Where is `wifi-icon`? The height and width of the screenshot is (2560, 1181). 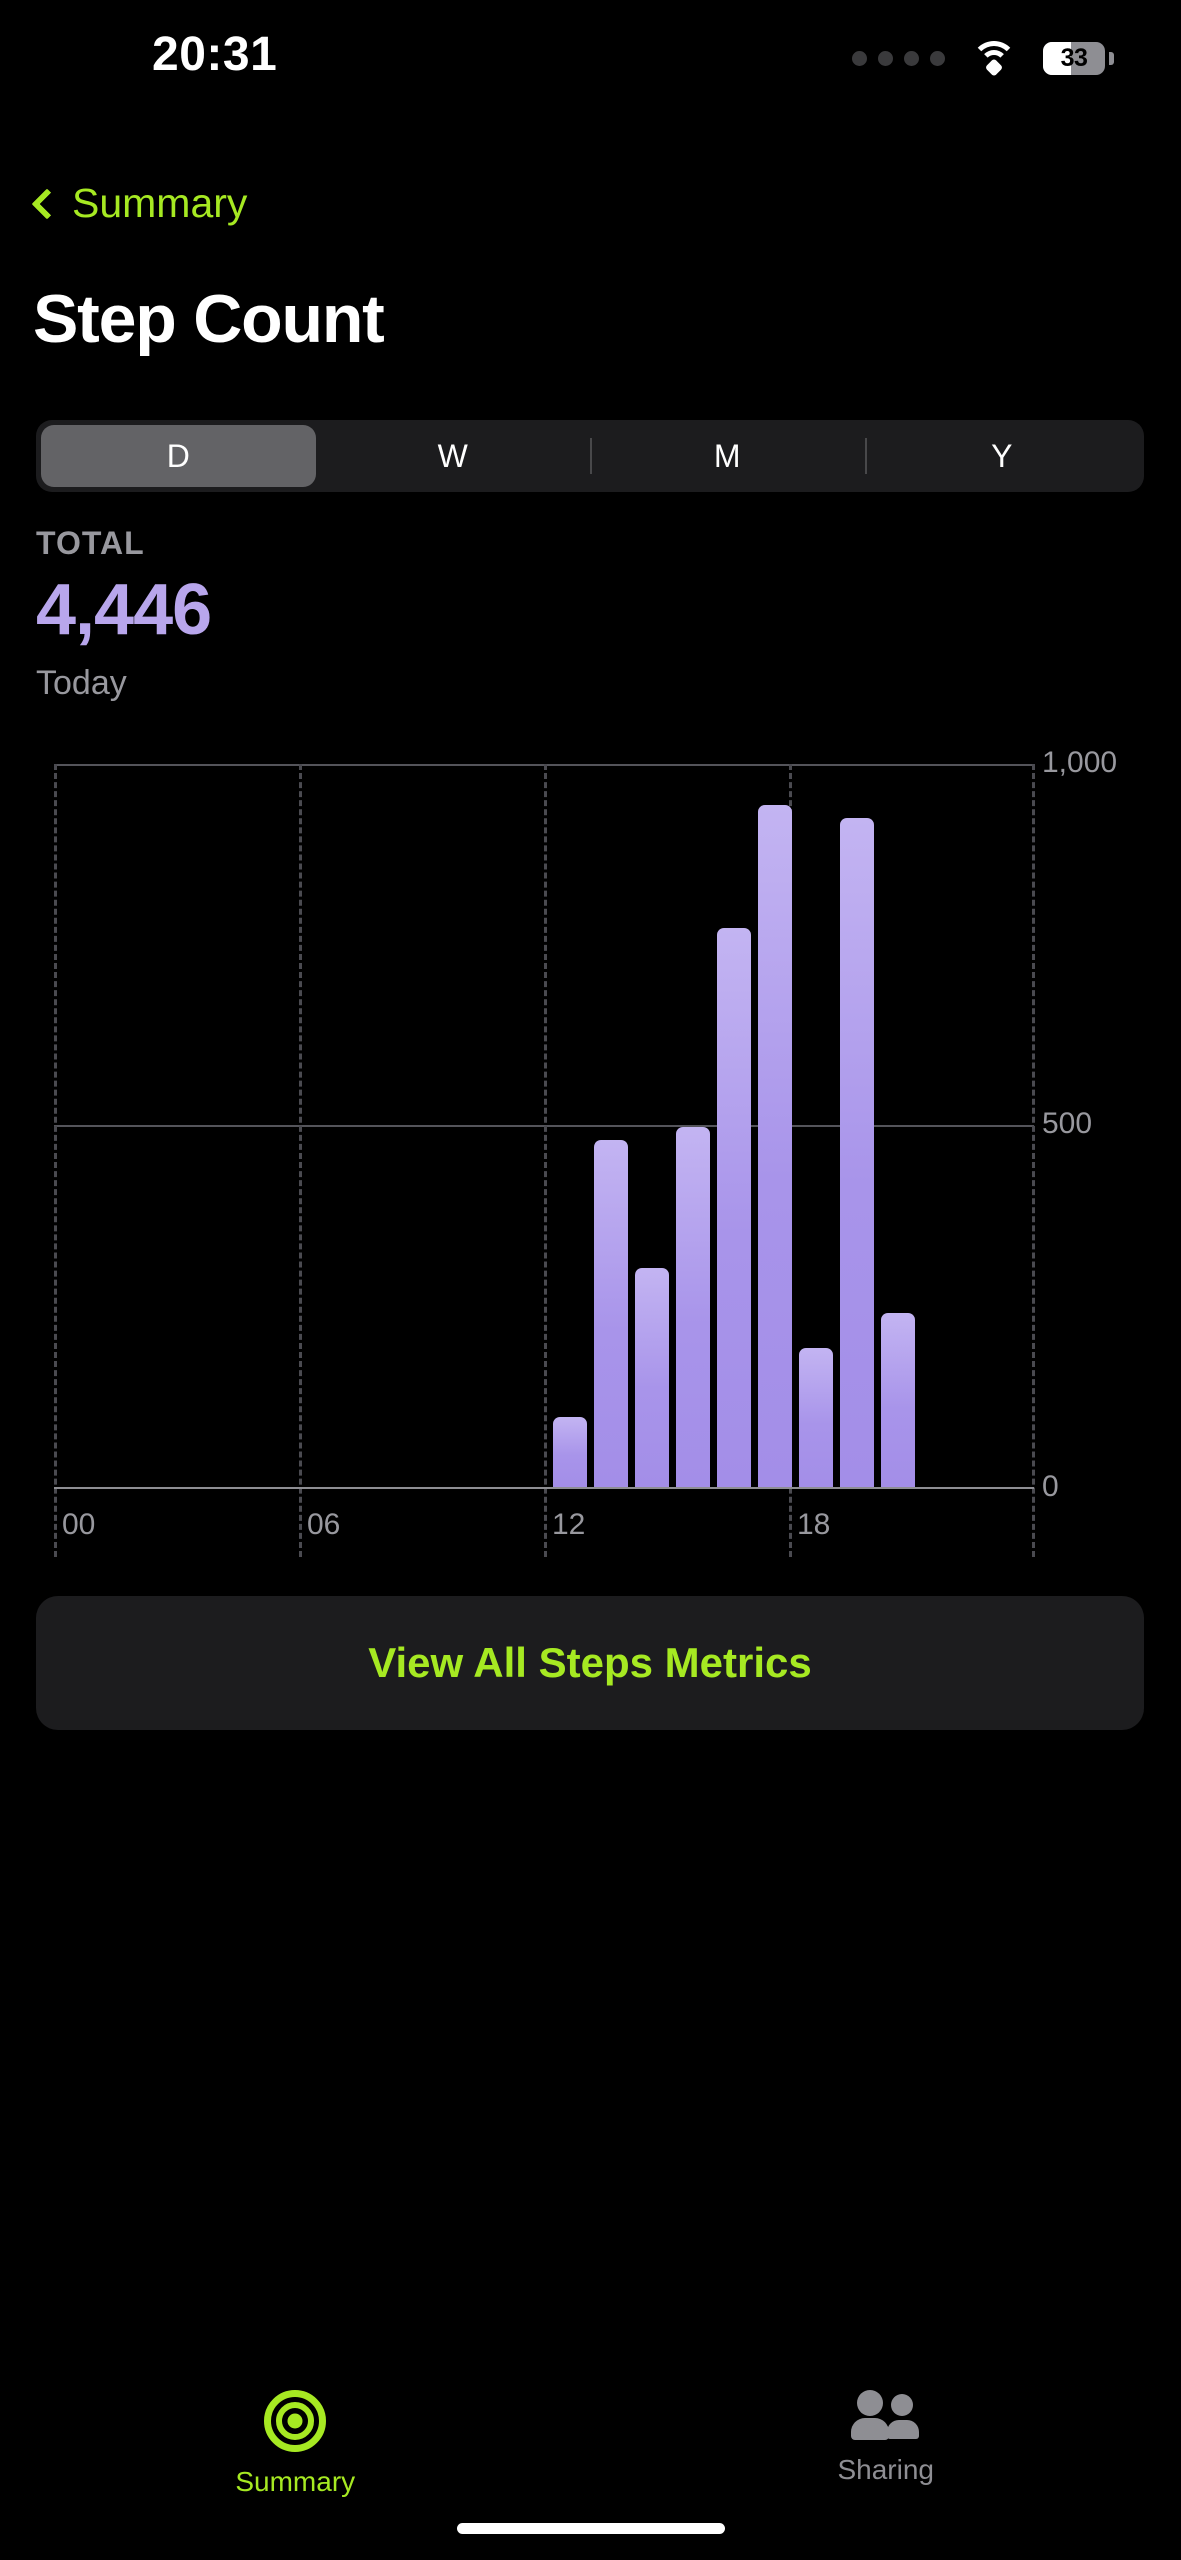
wifi-icon is located at coordinates (994, 59).